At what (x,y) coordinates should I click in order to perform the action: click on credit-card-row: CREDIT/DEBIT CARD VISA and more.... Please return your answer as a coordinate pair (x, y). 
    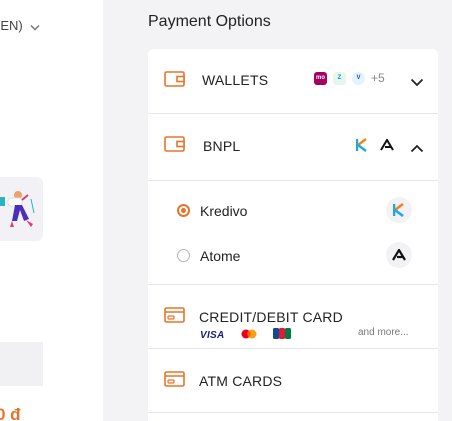
    Looking at the image, I should click on (293, 316).